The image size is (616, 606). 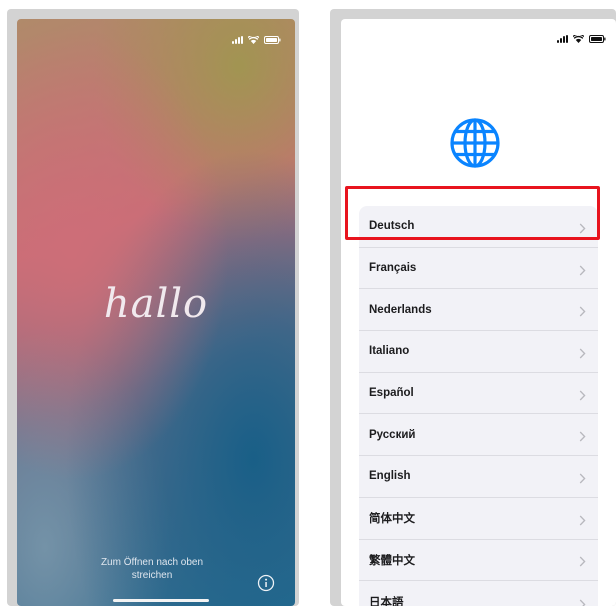 I want to click on globe-icon, so click(x=475, y=143).